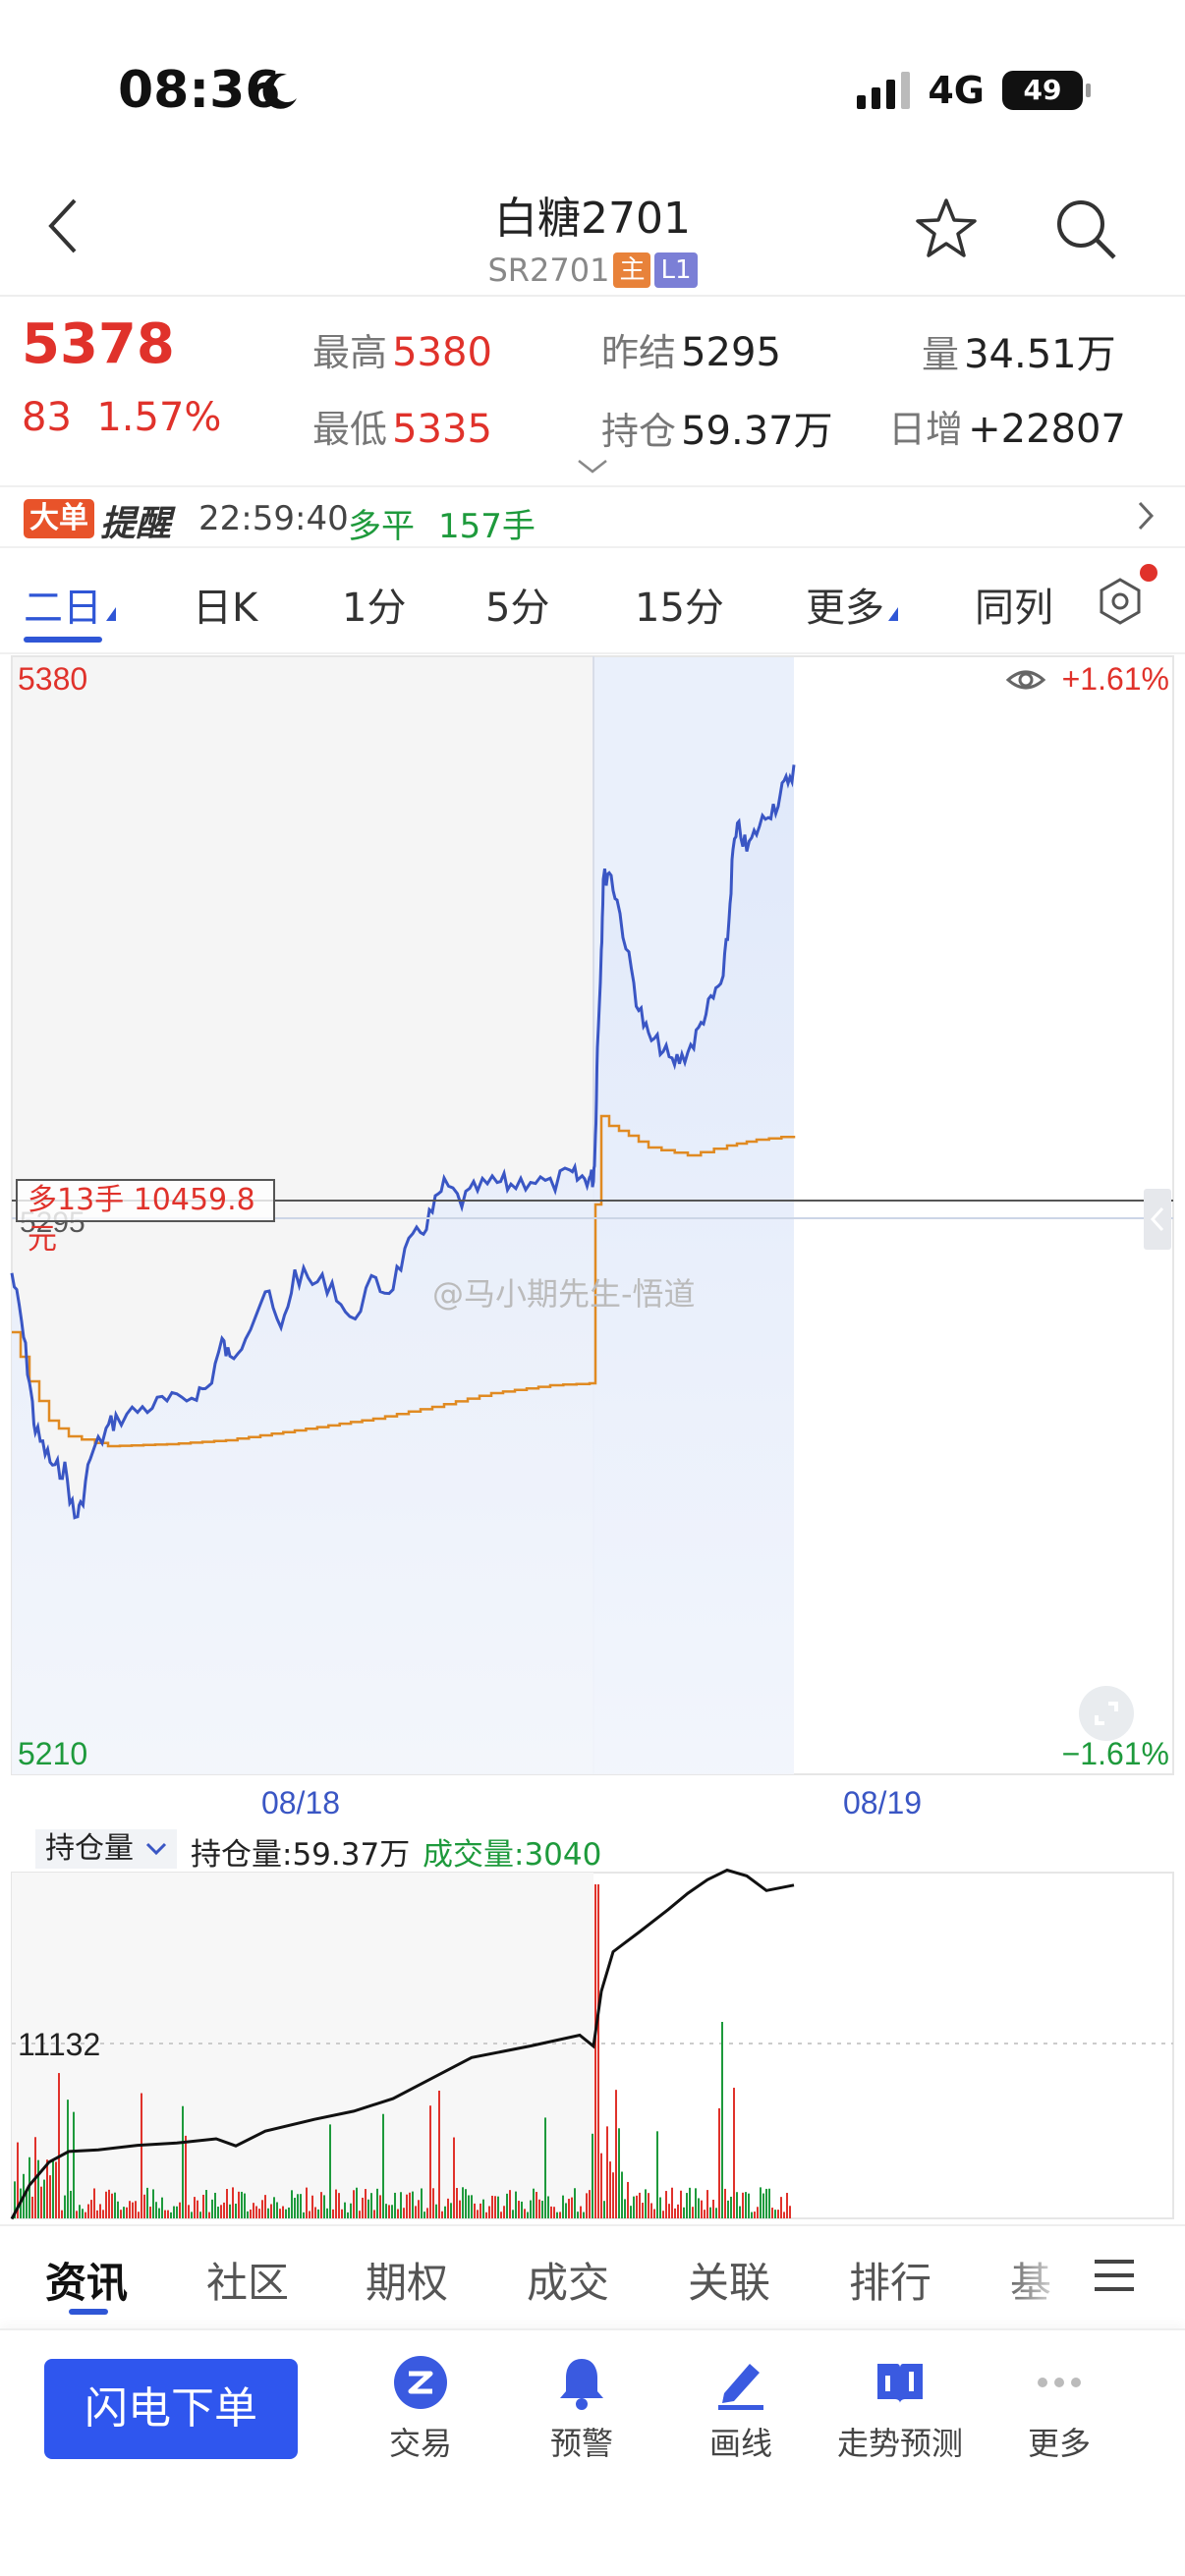 This screenshot has width=1185, height=2576. What do you see at coordinates (1060, 2409) in the screenshot?
I see `more-action: 更多` at bounding box center [1060, 2409].